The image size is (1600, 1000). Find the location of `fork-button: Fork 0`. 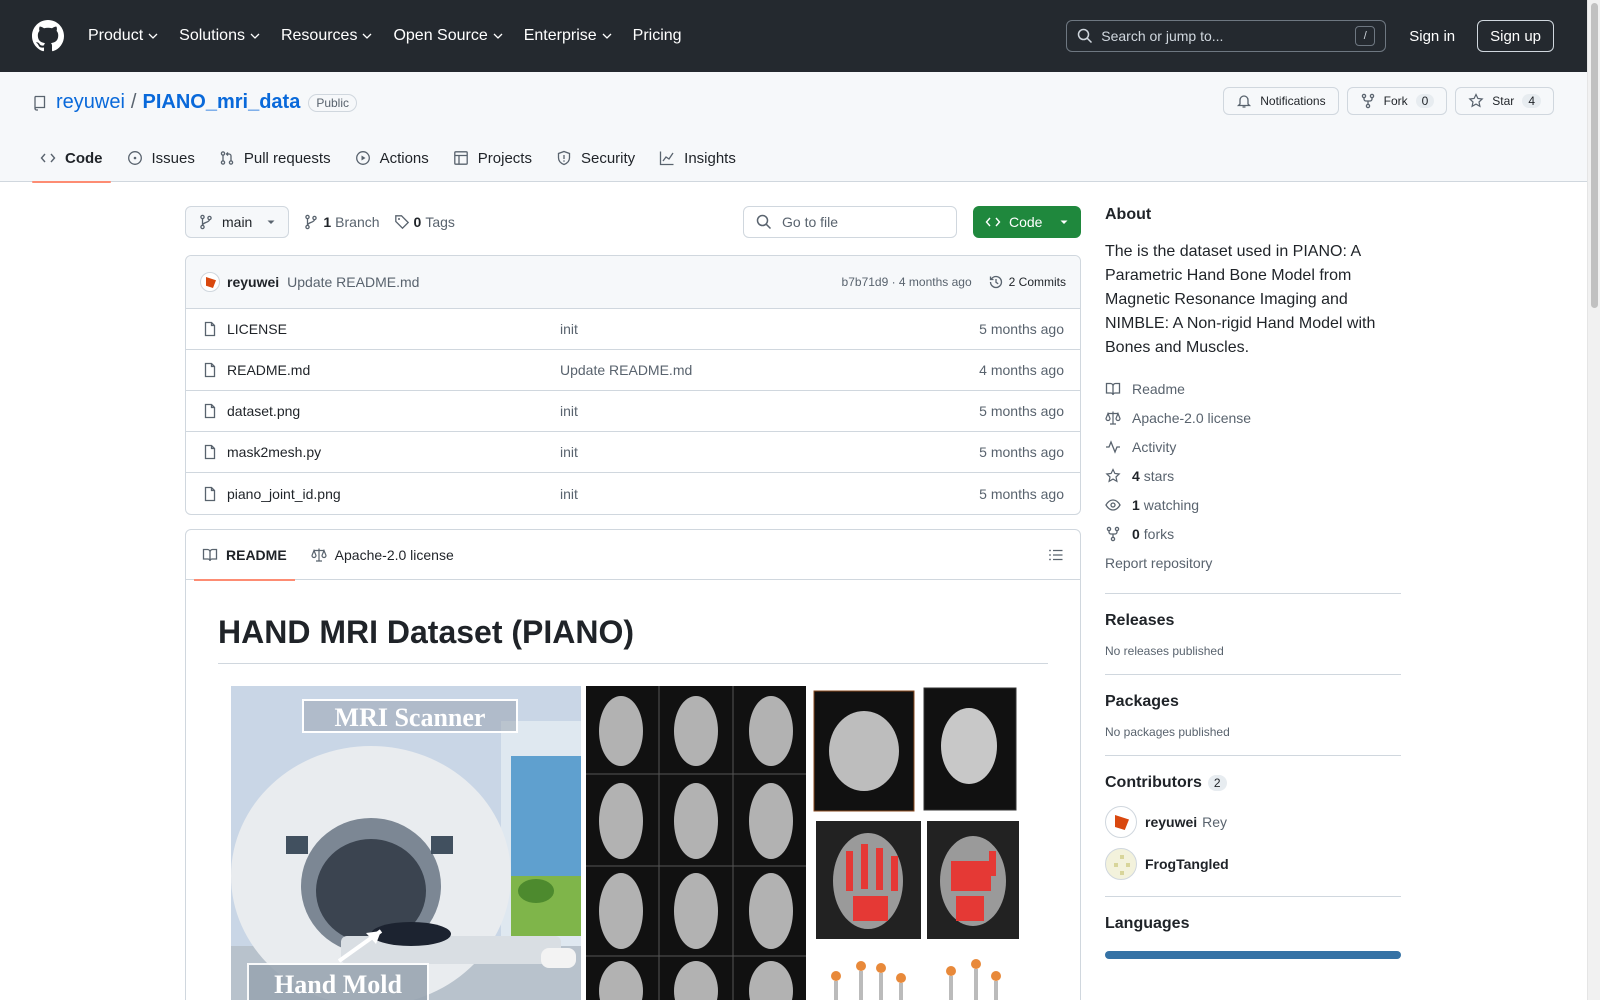

fork-button: Fork 0 is located at coordinates (1397, 101).